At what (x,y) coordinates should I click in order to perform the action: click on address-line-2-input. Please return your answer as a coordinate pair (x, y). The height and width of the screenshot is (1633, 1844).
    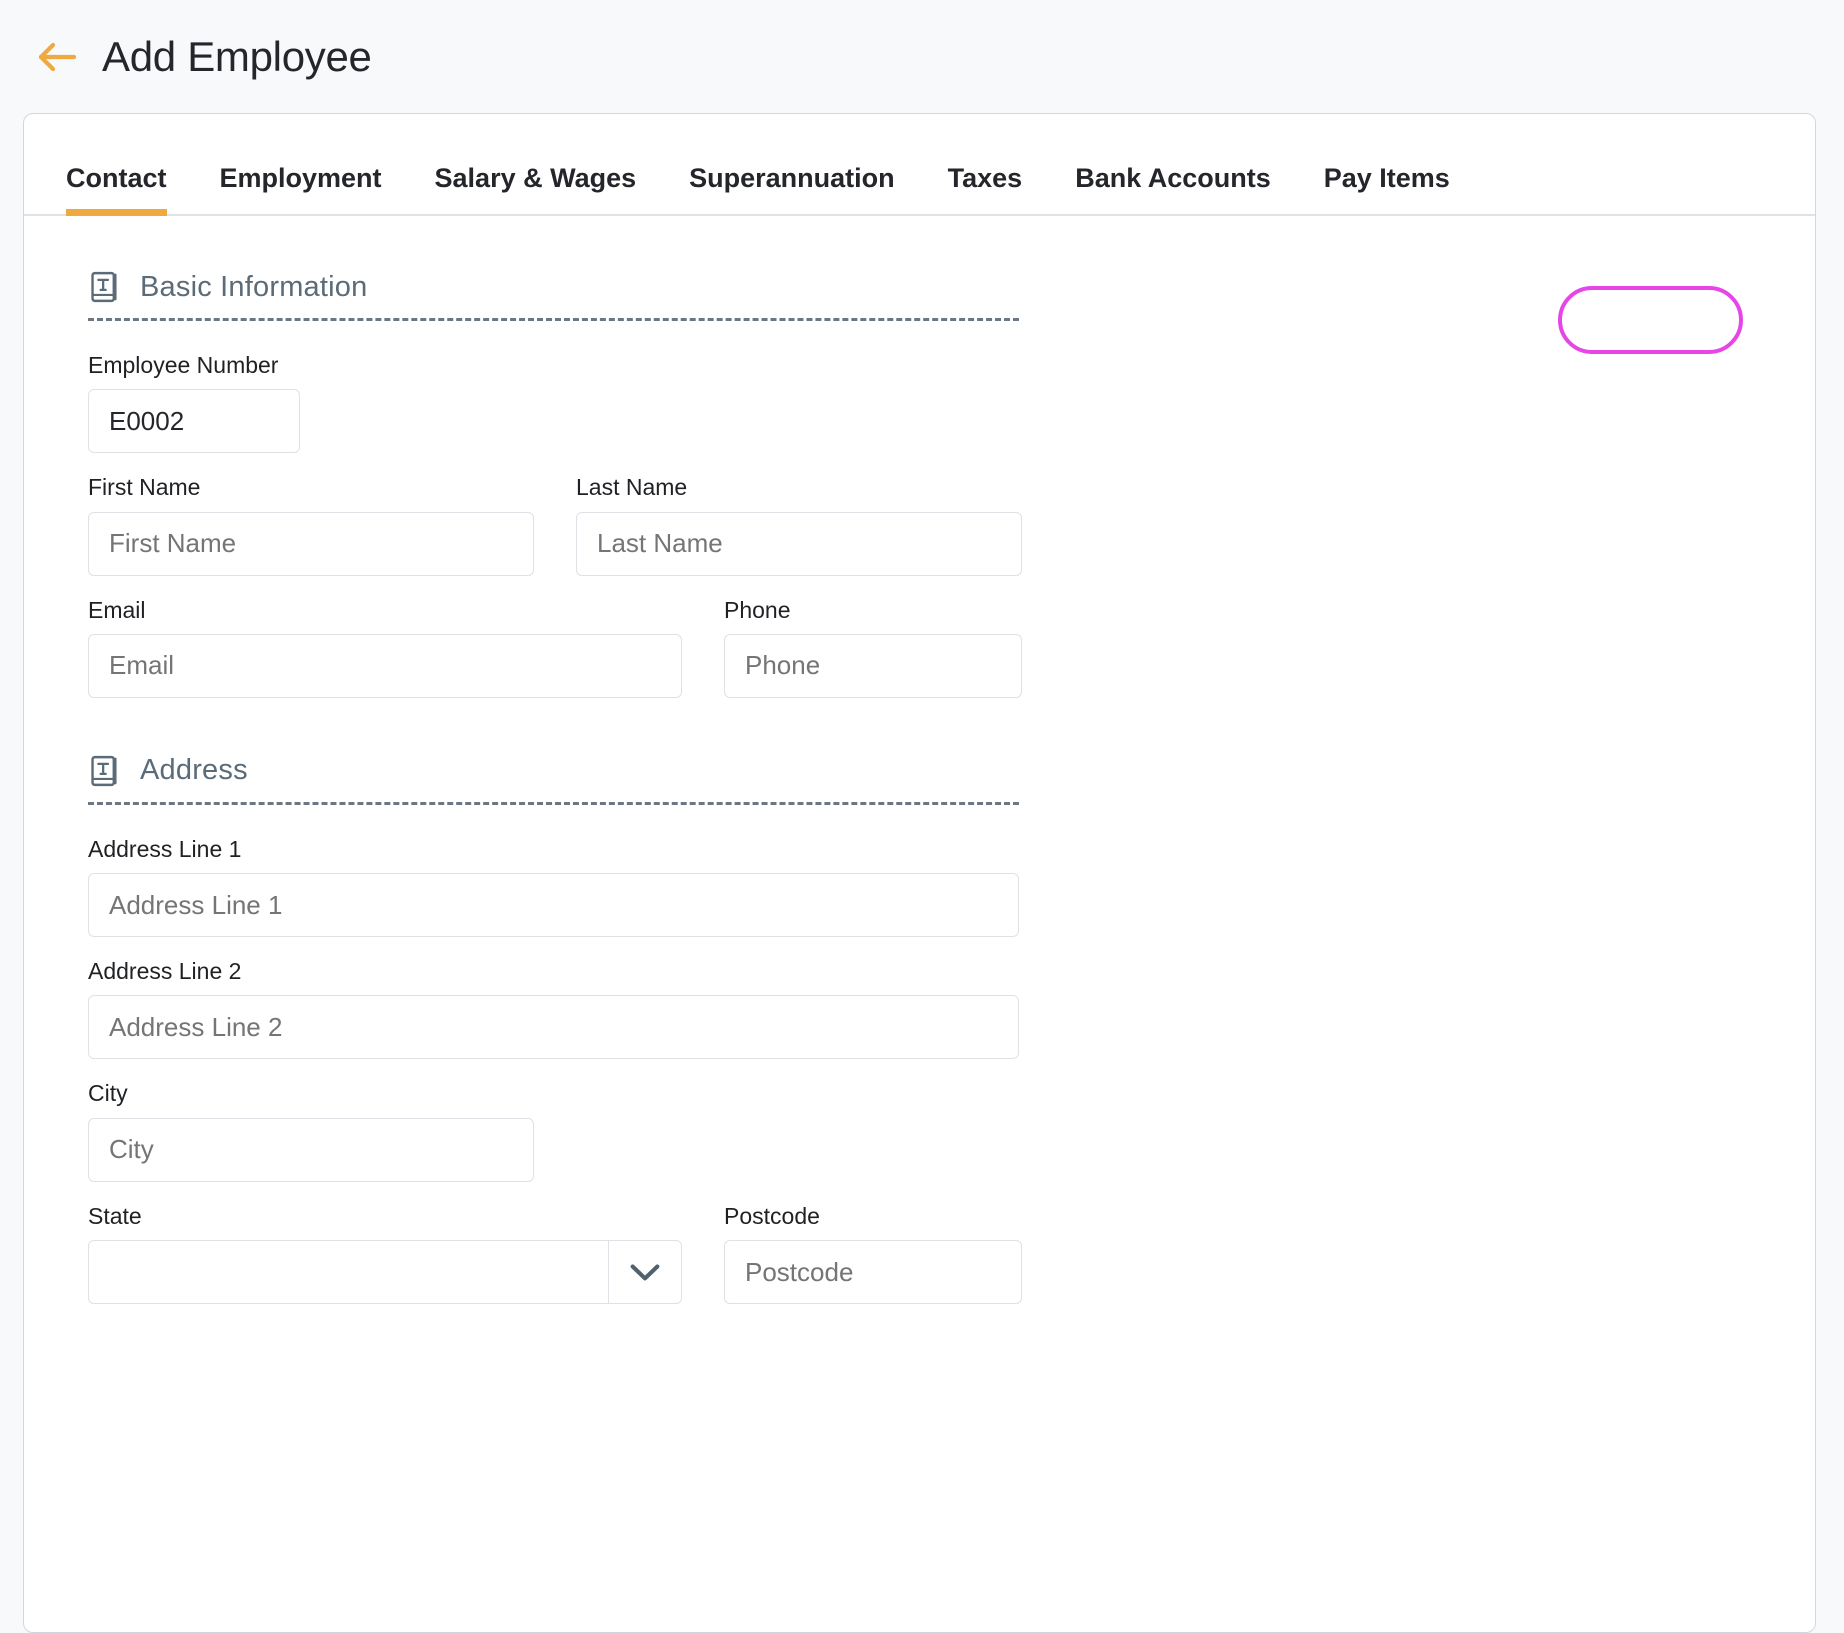
    Looking at the image, I should click on (553, 1027).